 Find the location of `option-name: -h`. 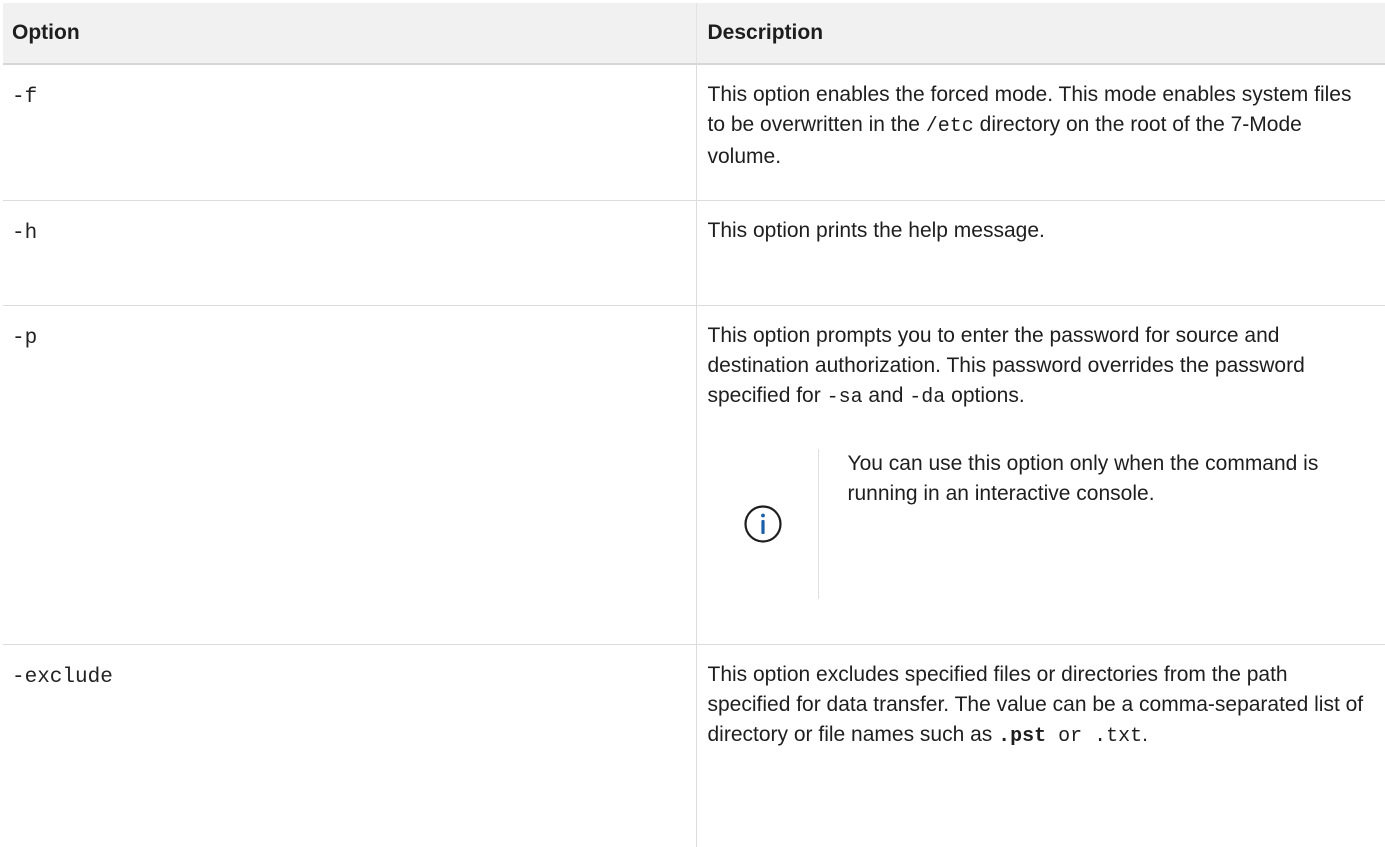

option-name: -h is located at coordinates (24, 233).